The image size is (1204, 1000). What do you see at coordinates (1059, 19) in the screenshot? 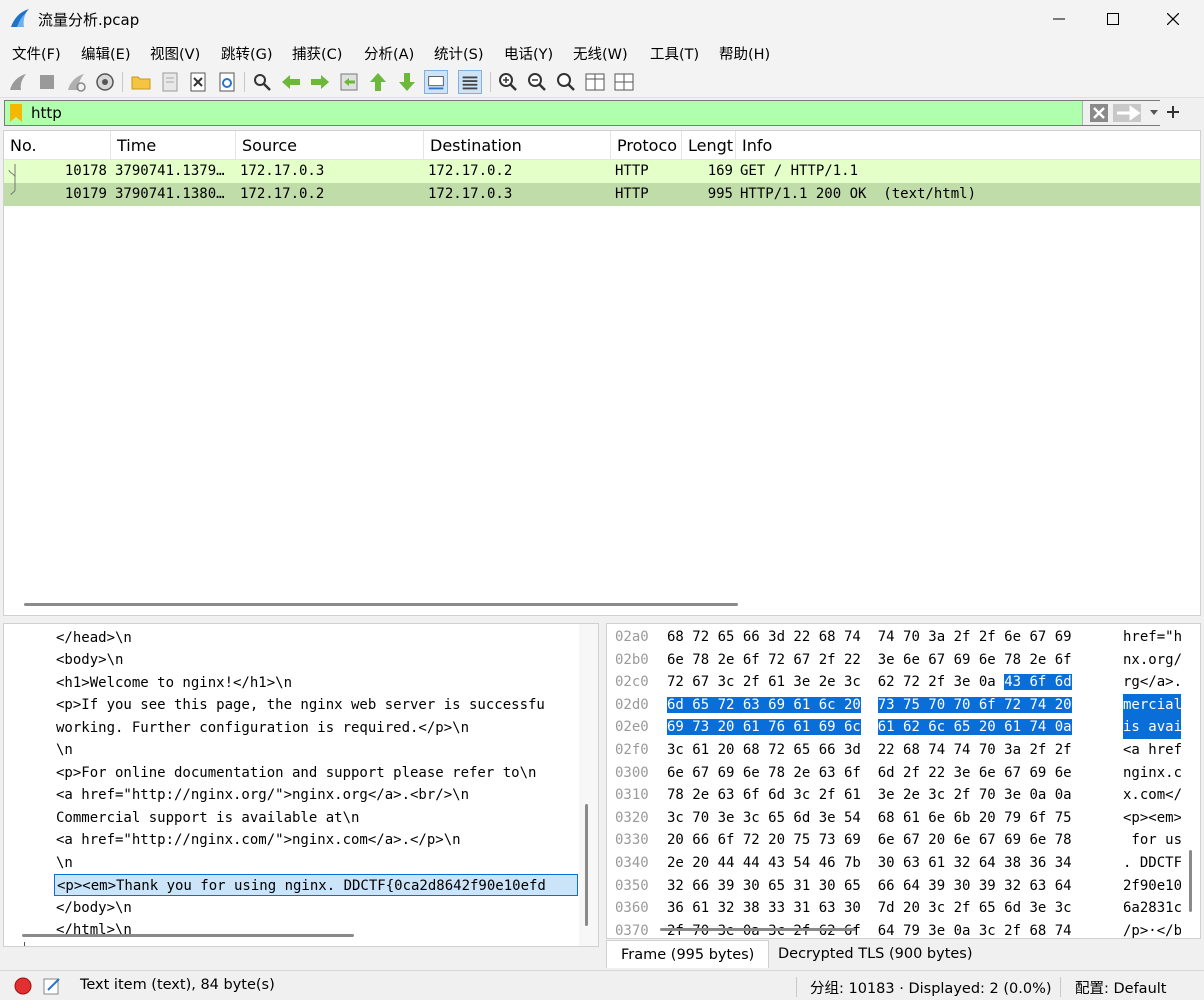
I see `minimize-button` at bounding box center [1059, 19].